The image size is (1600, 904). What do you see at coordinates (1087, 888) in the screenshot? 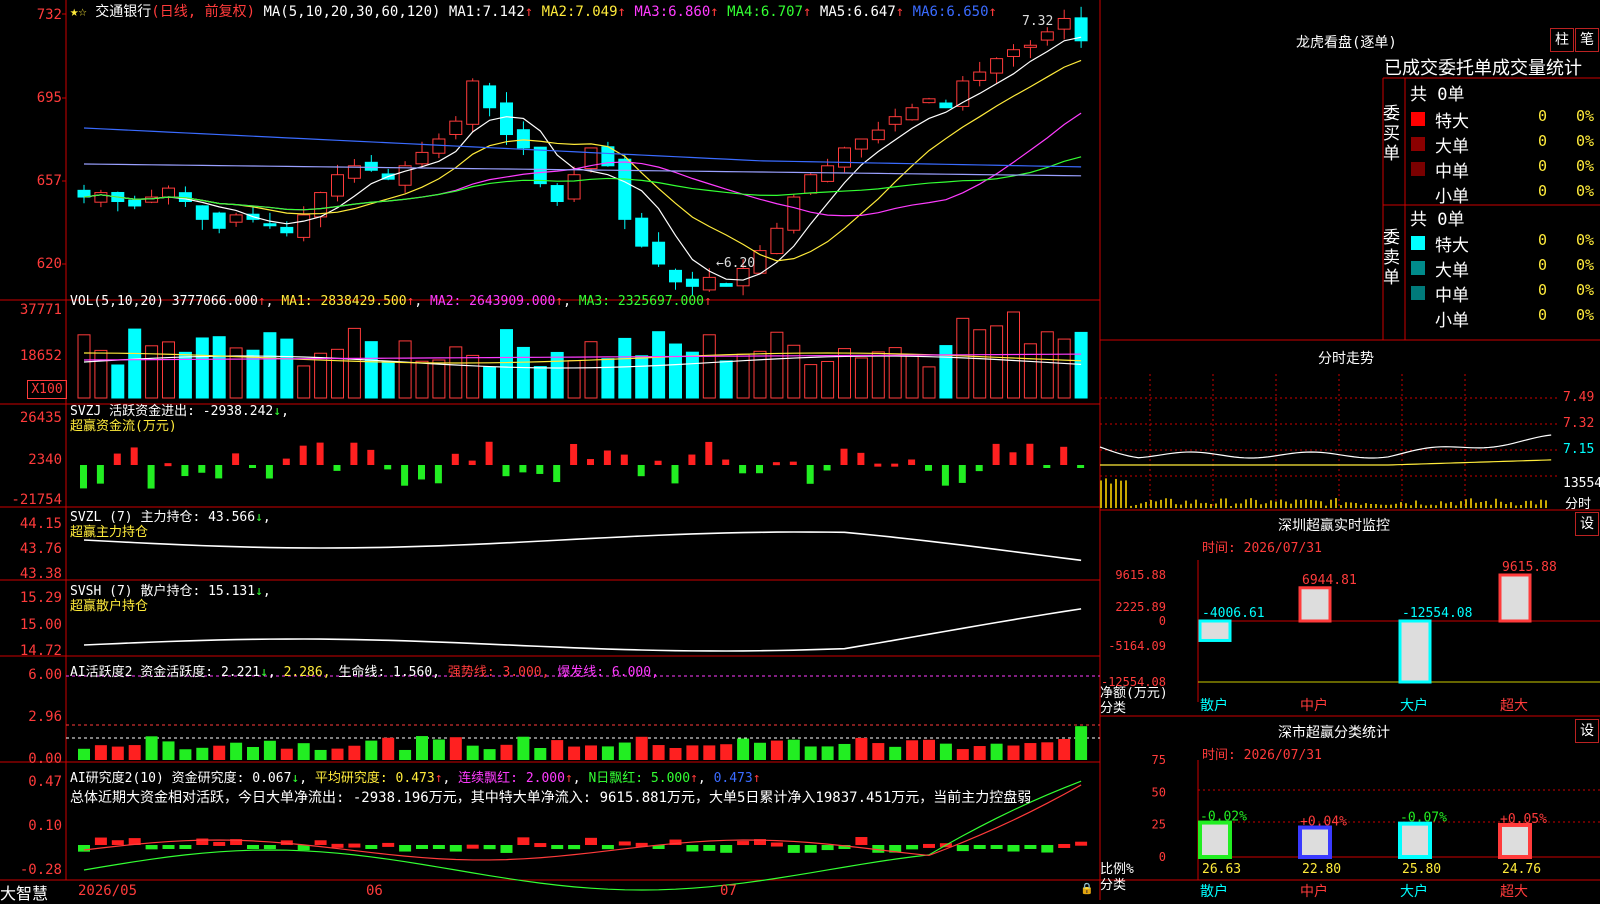
I see `lock-icon: 🔒` at bounding box center [1087, 888].